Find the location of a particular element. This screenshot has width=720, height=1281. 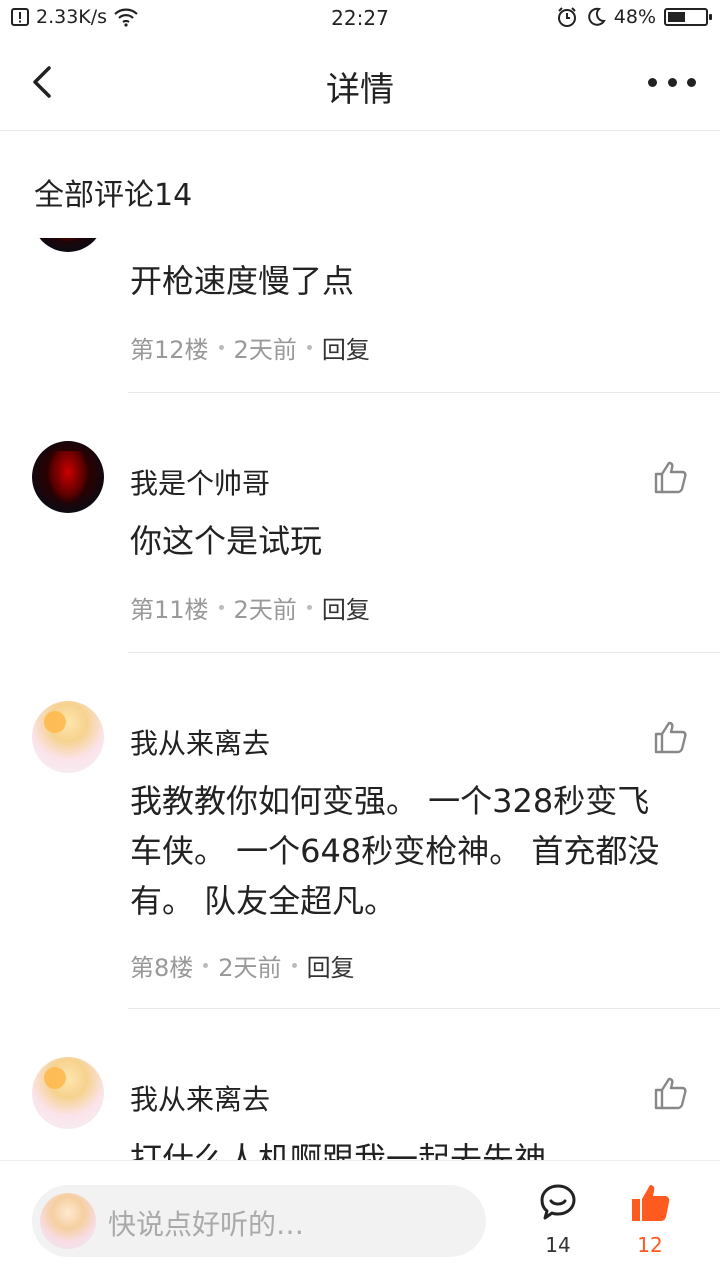

alarm-icon is located at coordinates (566, 17).